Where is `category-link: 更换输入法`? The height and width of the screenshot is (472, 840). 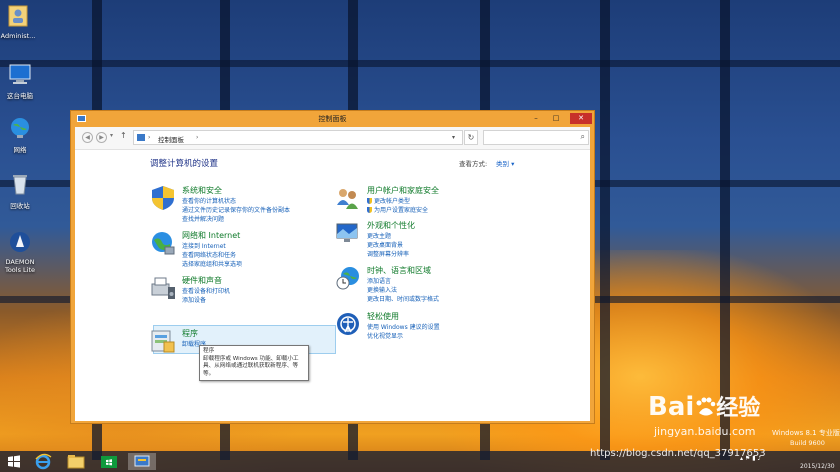 category-link: 更换输入法 is located at coordinates (382, 289).